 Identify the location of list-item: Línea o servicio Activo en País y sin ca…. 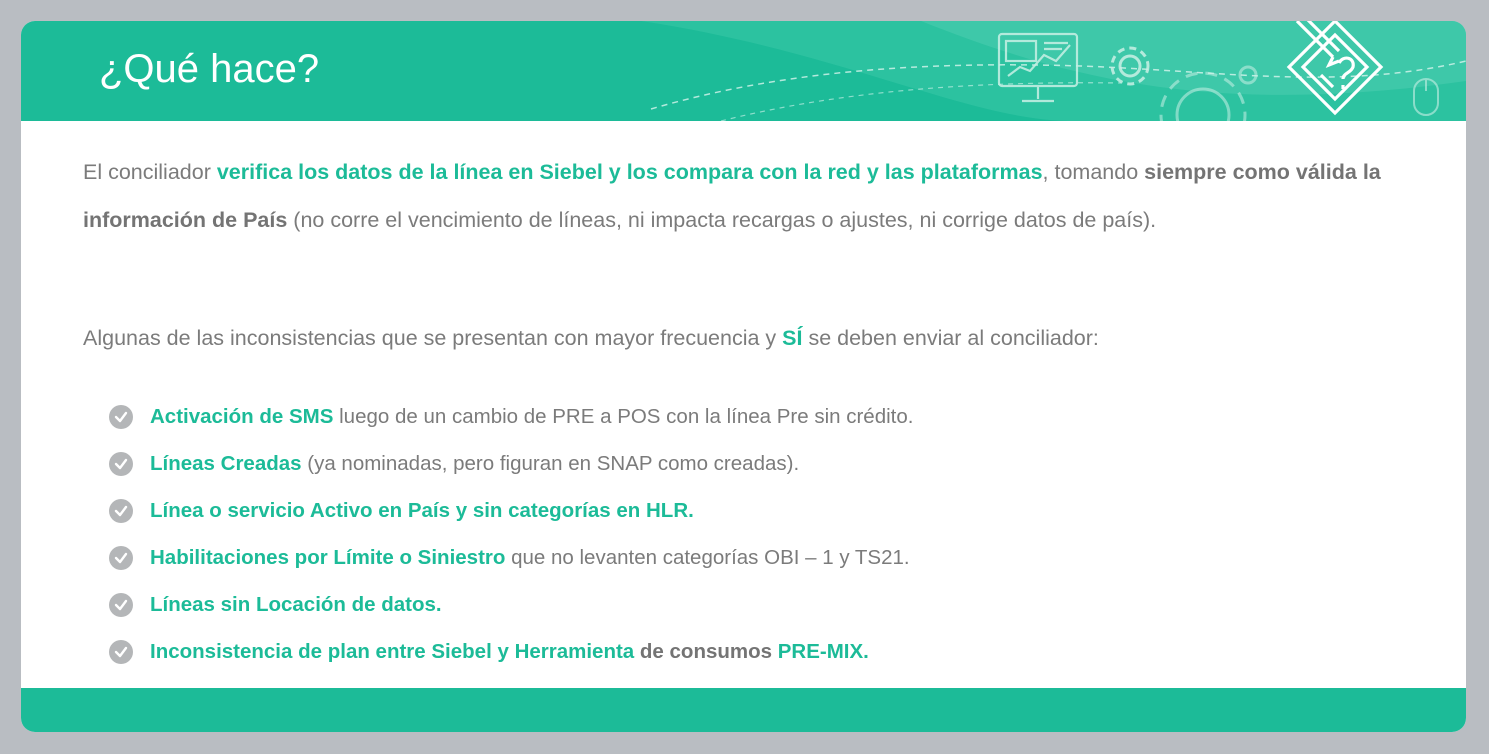
(511, 510).